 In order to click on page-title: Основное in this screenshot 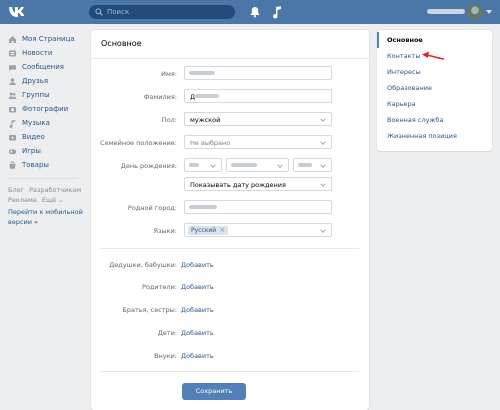, I will do `click(121, 43)`.